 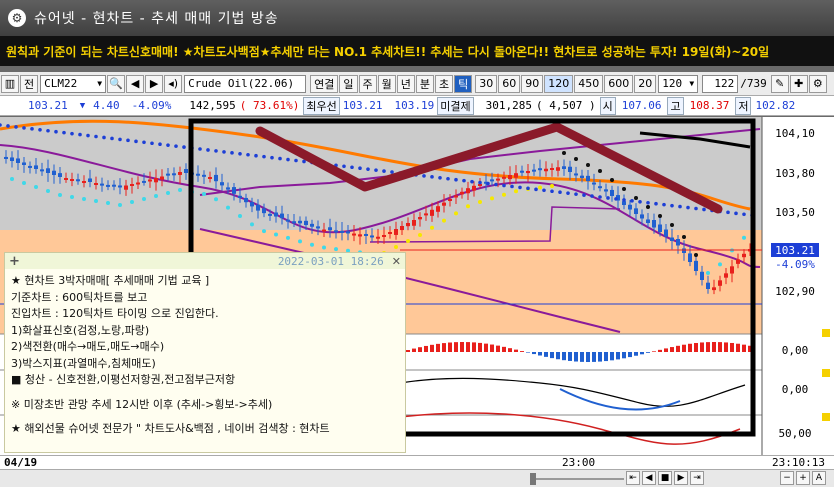 What do you see at coordinates (17, 18) in the screenshot?
I see `gear-icon: ⚙` at bounding box center [17, 18].